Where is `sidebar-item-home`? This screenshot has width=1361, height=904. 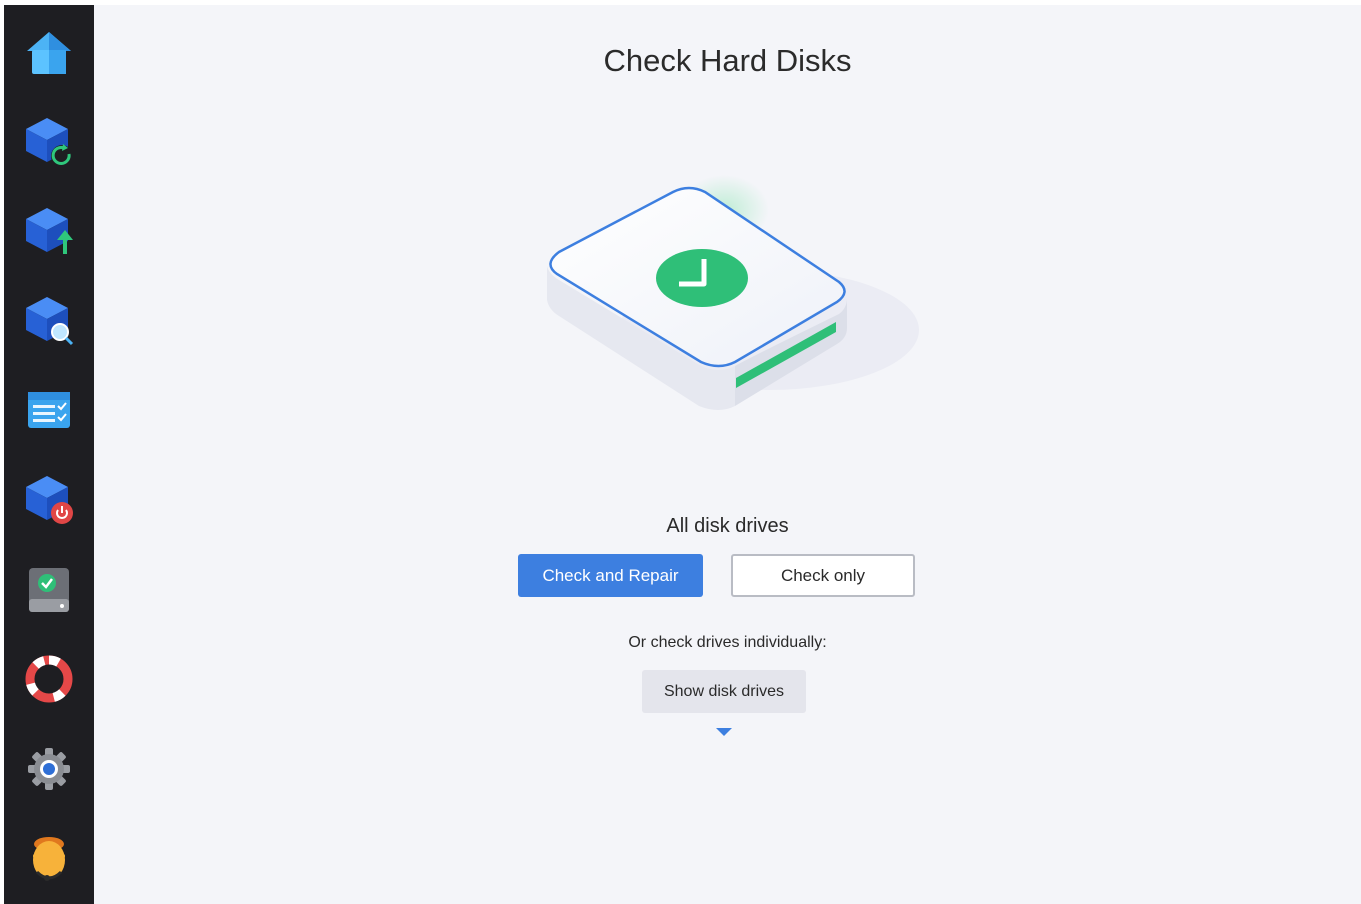 sidebar-item-home is located at coordinates (49, 53).